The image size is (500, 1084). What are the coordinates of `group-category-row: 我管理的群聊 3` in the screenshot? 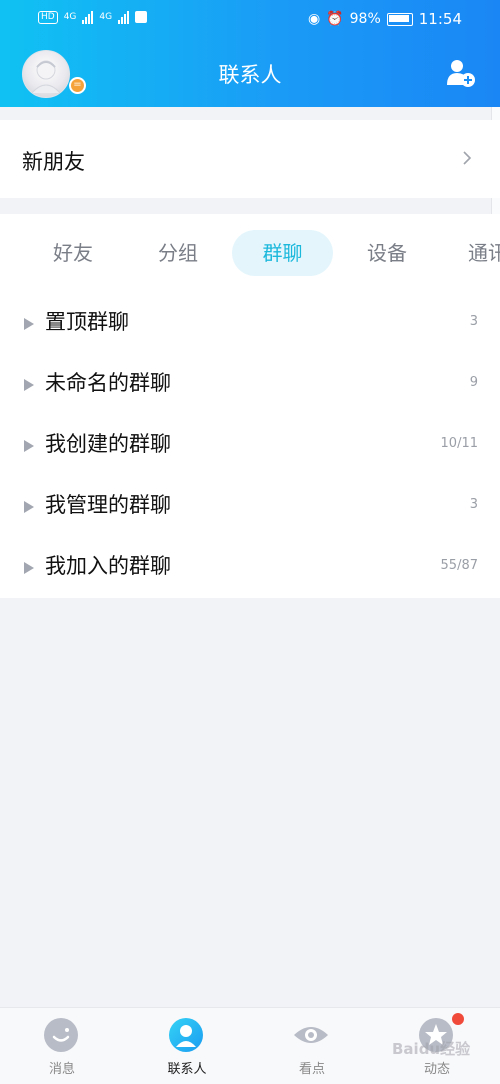 It's located at (250, 505).